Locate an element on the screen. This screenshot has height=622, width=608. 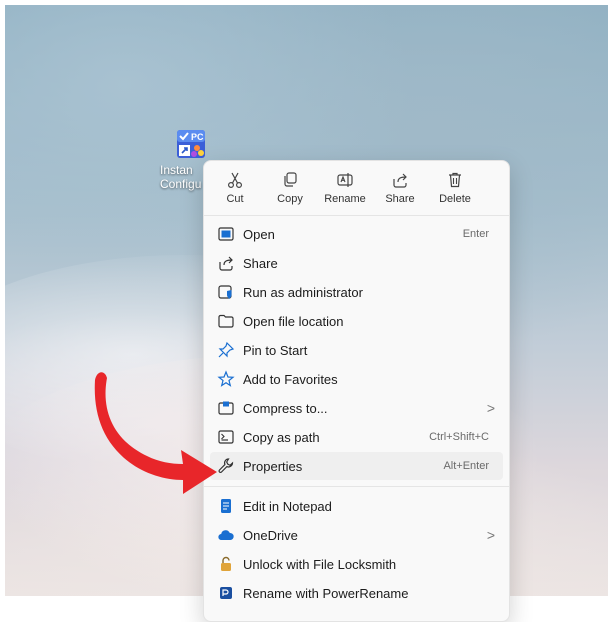
menu-item-compress-to: Compress to... > is located at coordinates (356, 408).